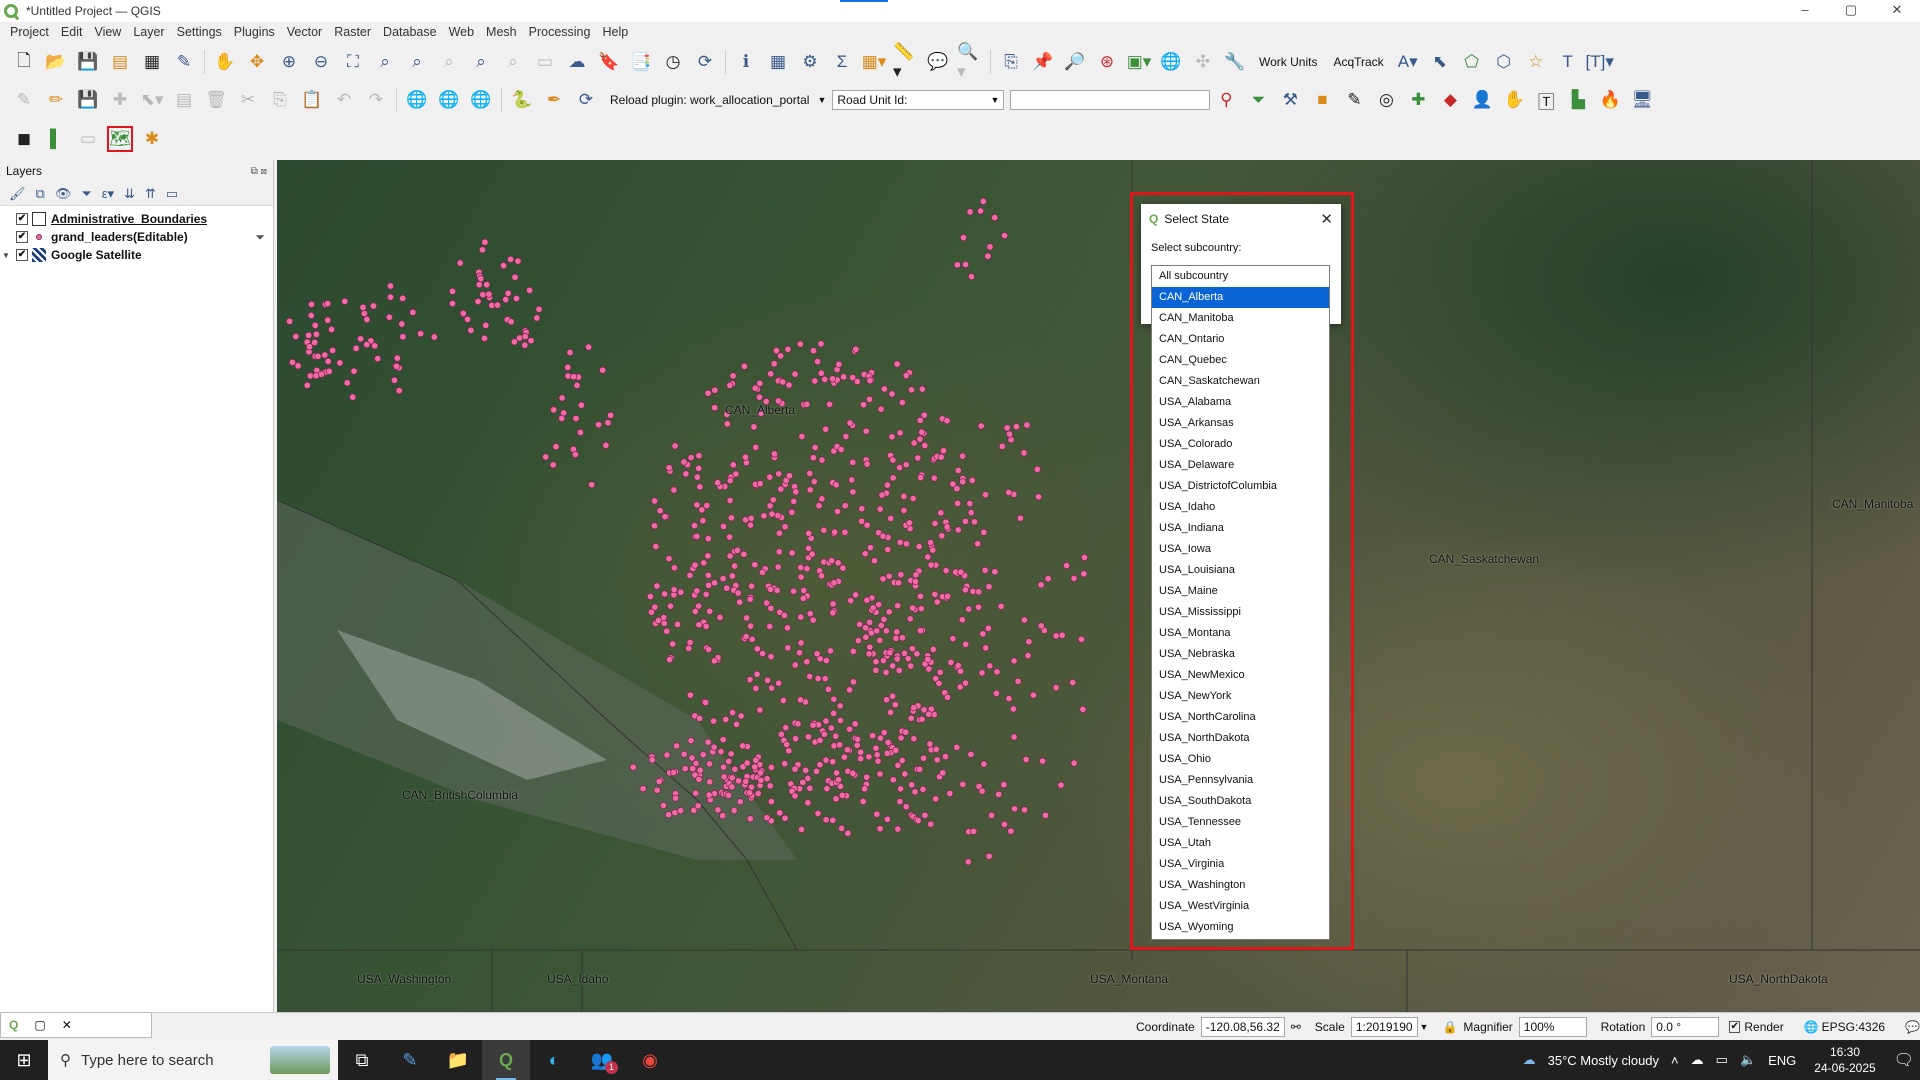  Describe the element at coordinates (1578, 100) in the screenshot. I see `layer-block-icon: ▙` at that location.